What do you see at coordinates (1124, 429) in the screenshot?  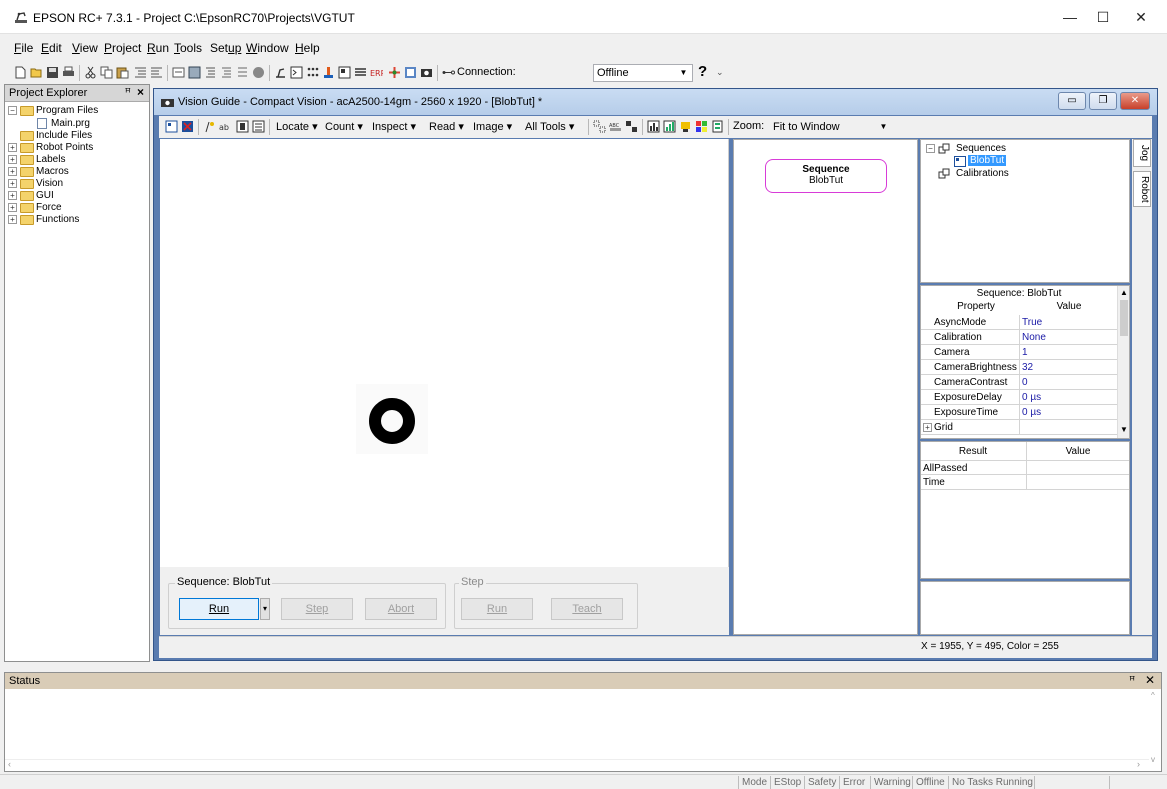 I see `scroll-down-icon: ▼` at bounding box center [1124, 429].